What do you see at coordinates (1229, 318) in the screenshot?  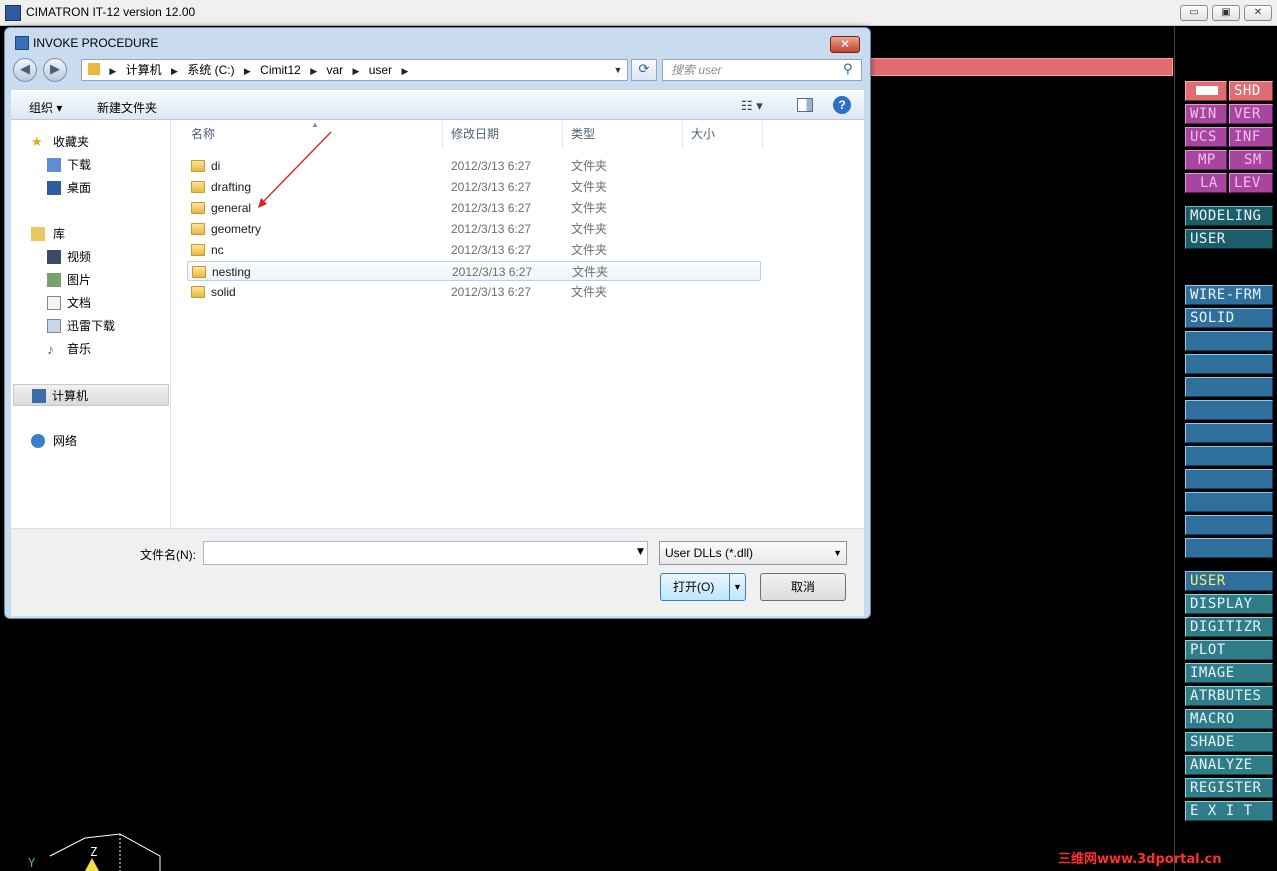 I see `menu-solid: SOLID` at bounding box center [1229, 318].